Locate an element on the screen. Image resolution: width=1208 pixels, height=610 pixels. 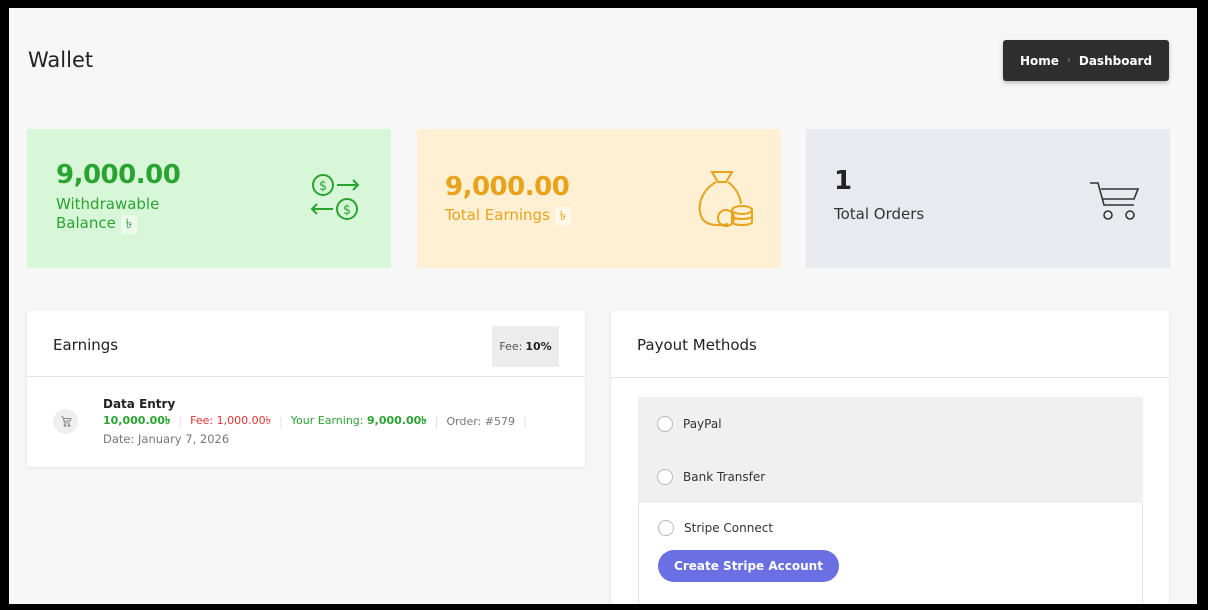
payout-option-bank-transfer: Bank Transfer is located at coordinates (890, 476).